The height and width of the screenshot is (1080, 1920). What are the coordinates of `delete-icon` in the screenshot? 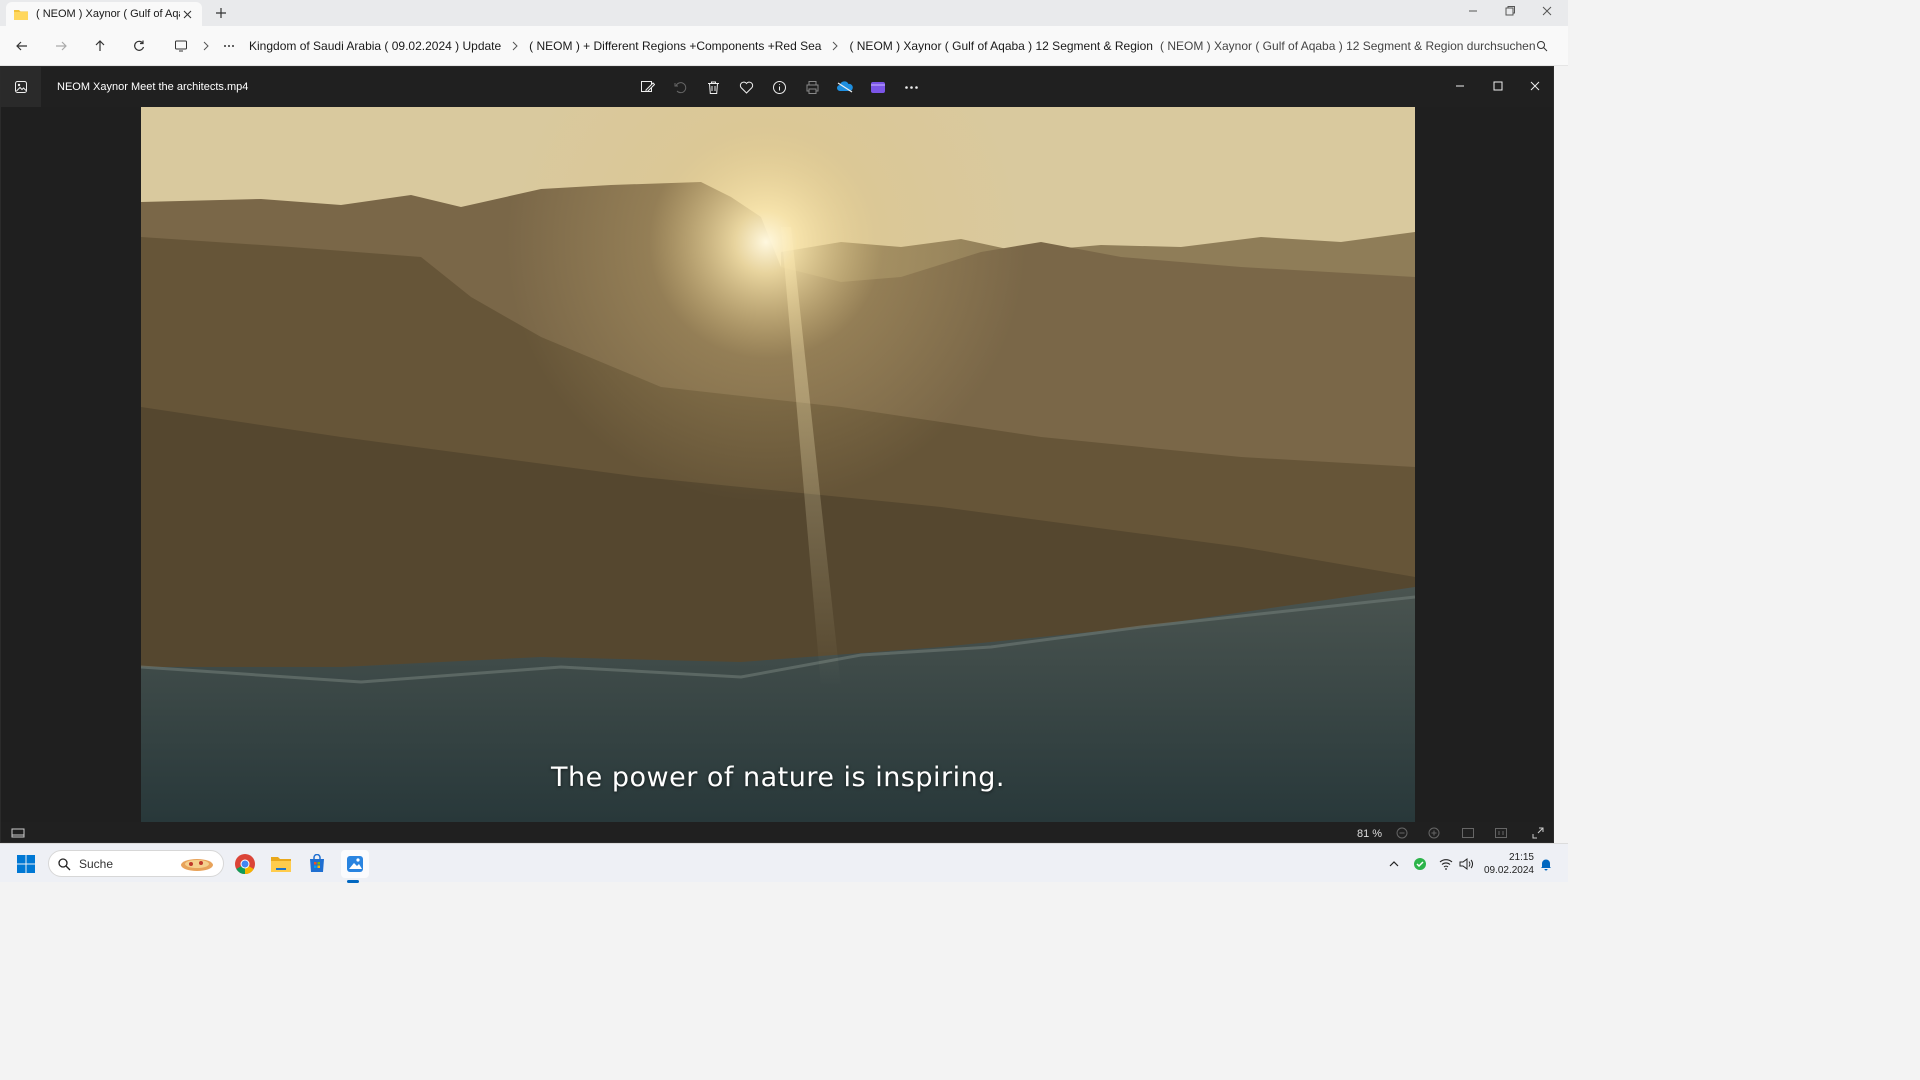 It's located at (713, 87).